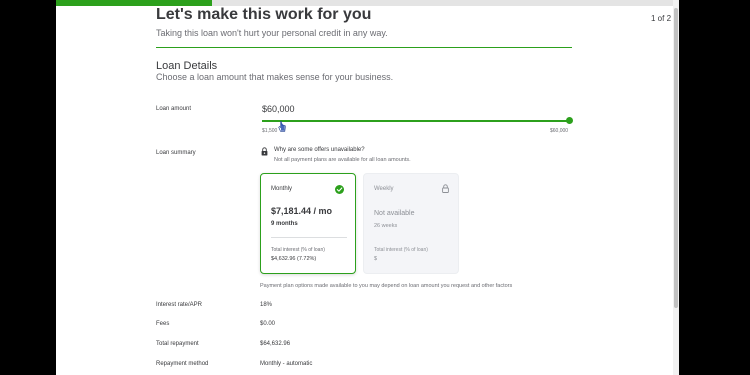 The image size is (750, 375). Describe the element at coordinates (286, 364) in the screenshot. I see `detail-value: Monthly - automatic` at that location.